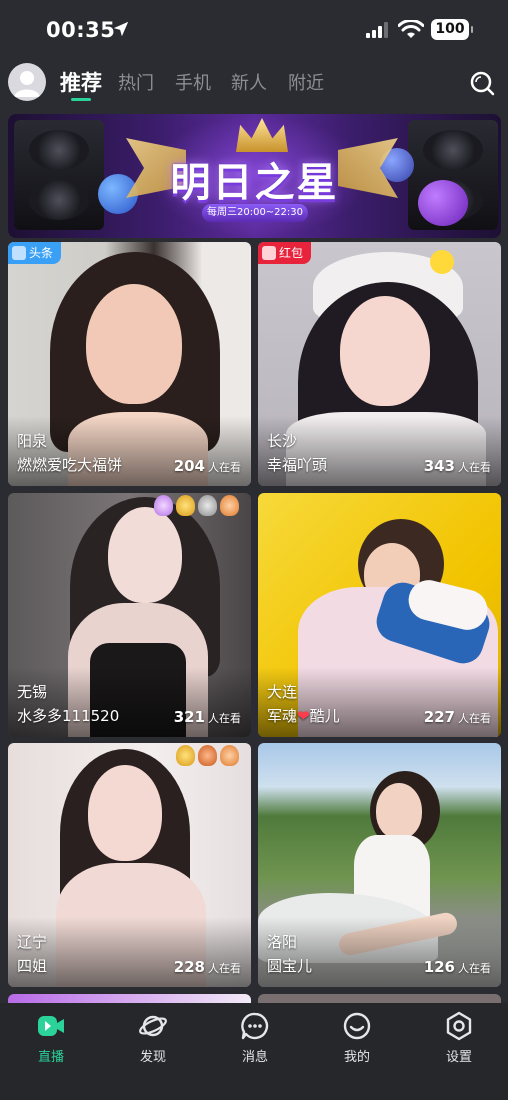 The height and width of the screenshot is (1100, 508). Describe the element at coordinates (207, 967) in the screenshot. I see `viewer-count: 228 人在看` at that location.